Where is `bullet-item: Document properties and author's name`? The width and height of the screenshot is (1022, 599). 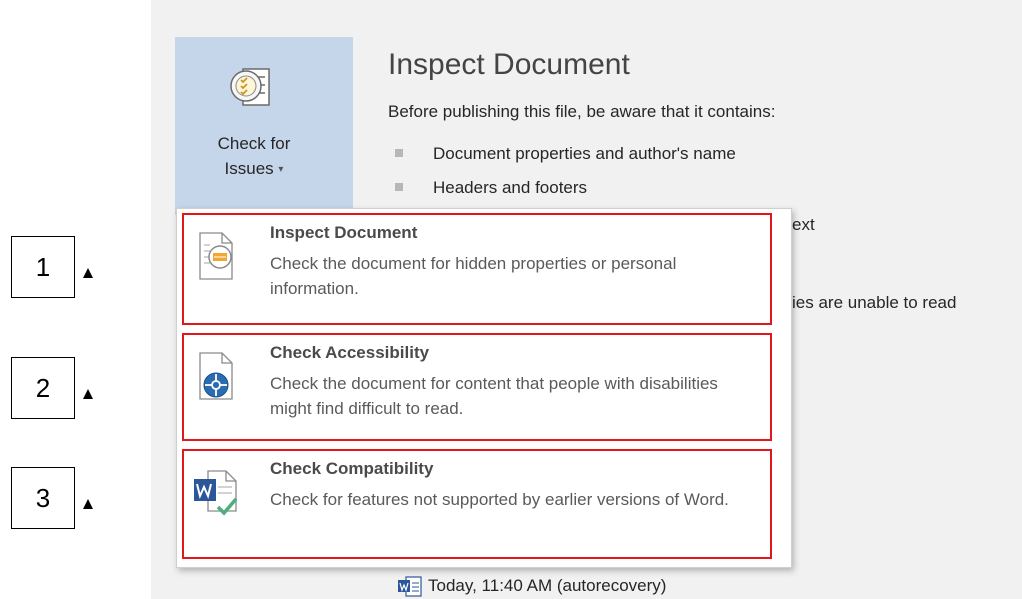 bullet-item: Document properties and author's name is located at coordinates (565, 154).